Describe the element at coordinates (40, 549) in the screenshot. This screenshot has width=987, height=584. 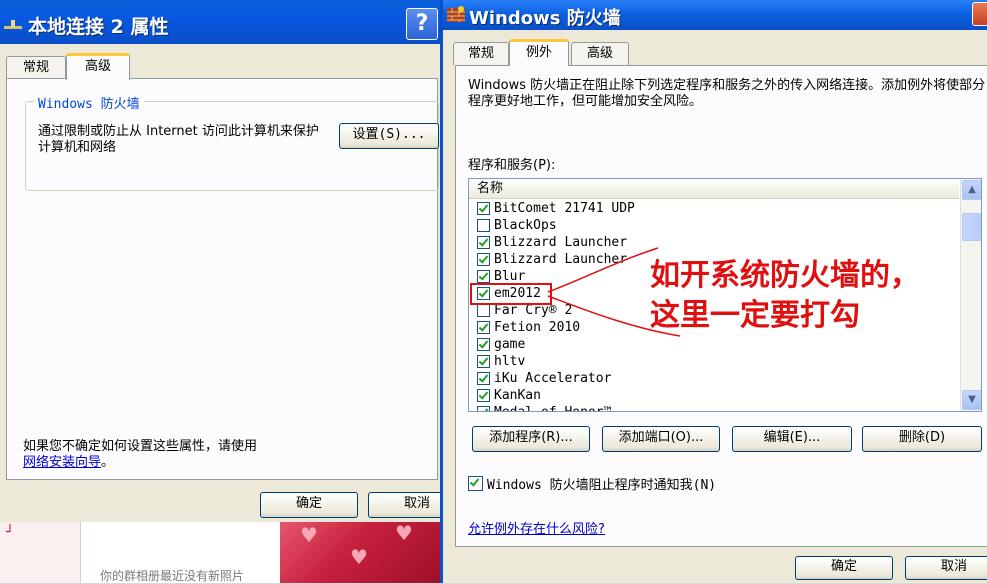
I see `background-sidebar: ┘` at that location.